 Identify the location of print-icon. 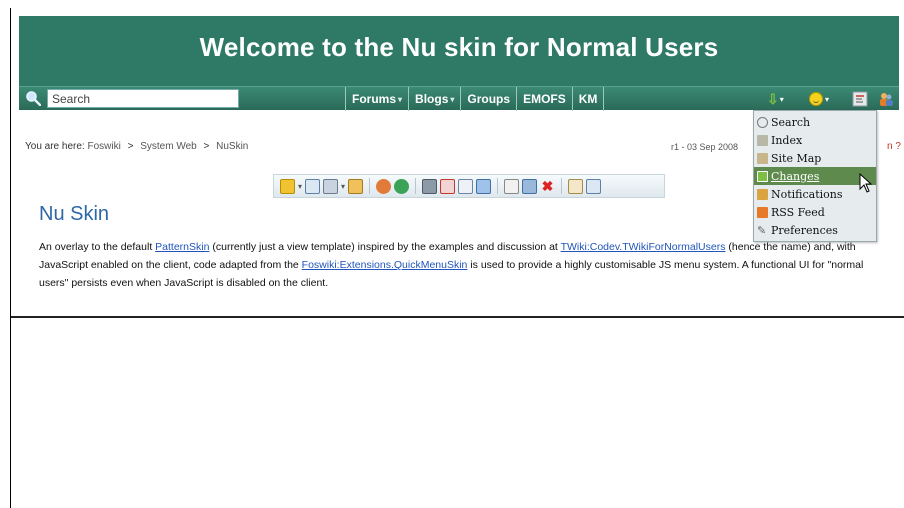
(430, 186).